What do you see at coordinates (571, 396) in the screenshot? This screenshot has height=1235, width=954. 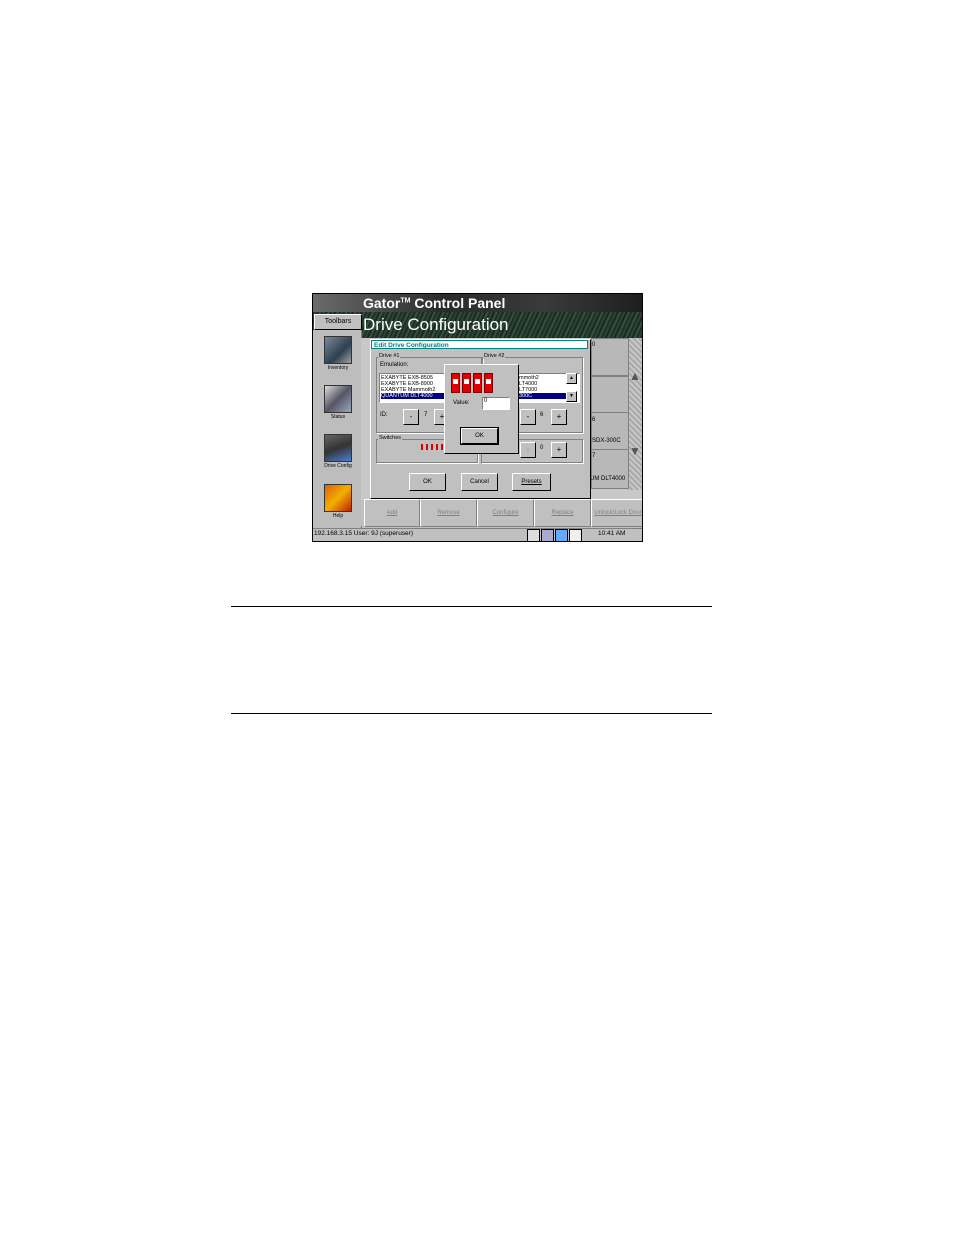 I see `scroll-down-arrow-icon: ▼` at bounding box center [571, 396].